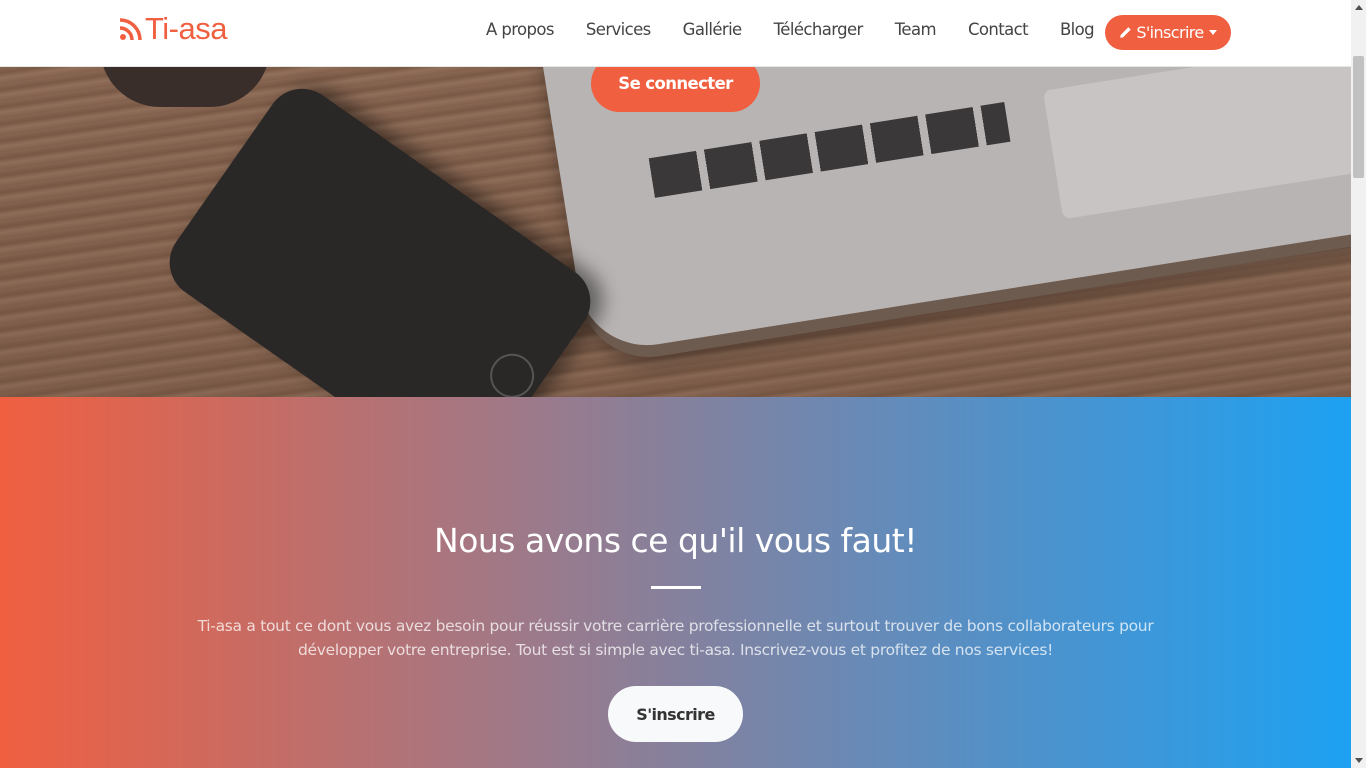  Describe the element at coordinates (998, 29) in the screenshot. I see `nav-link-contact: Contact` at that location.